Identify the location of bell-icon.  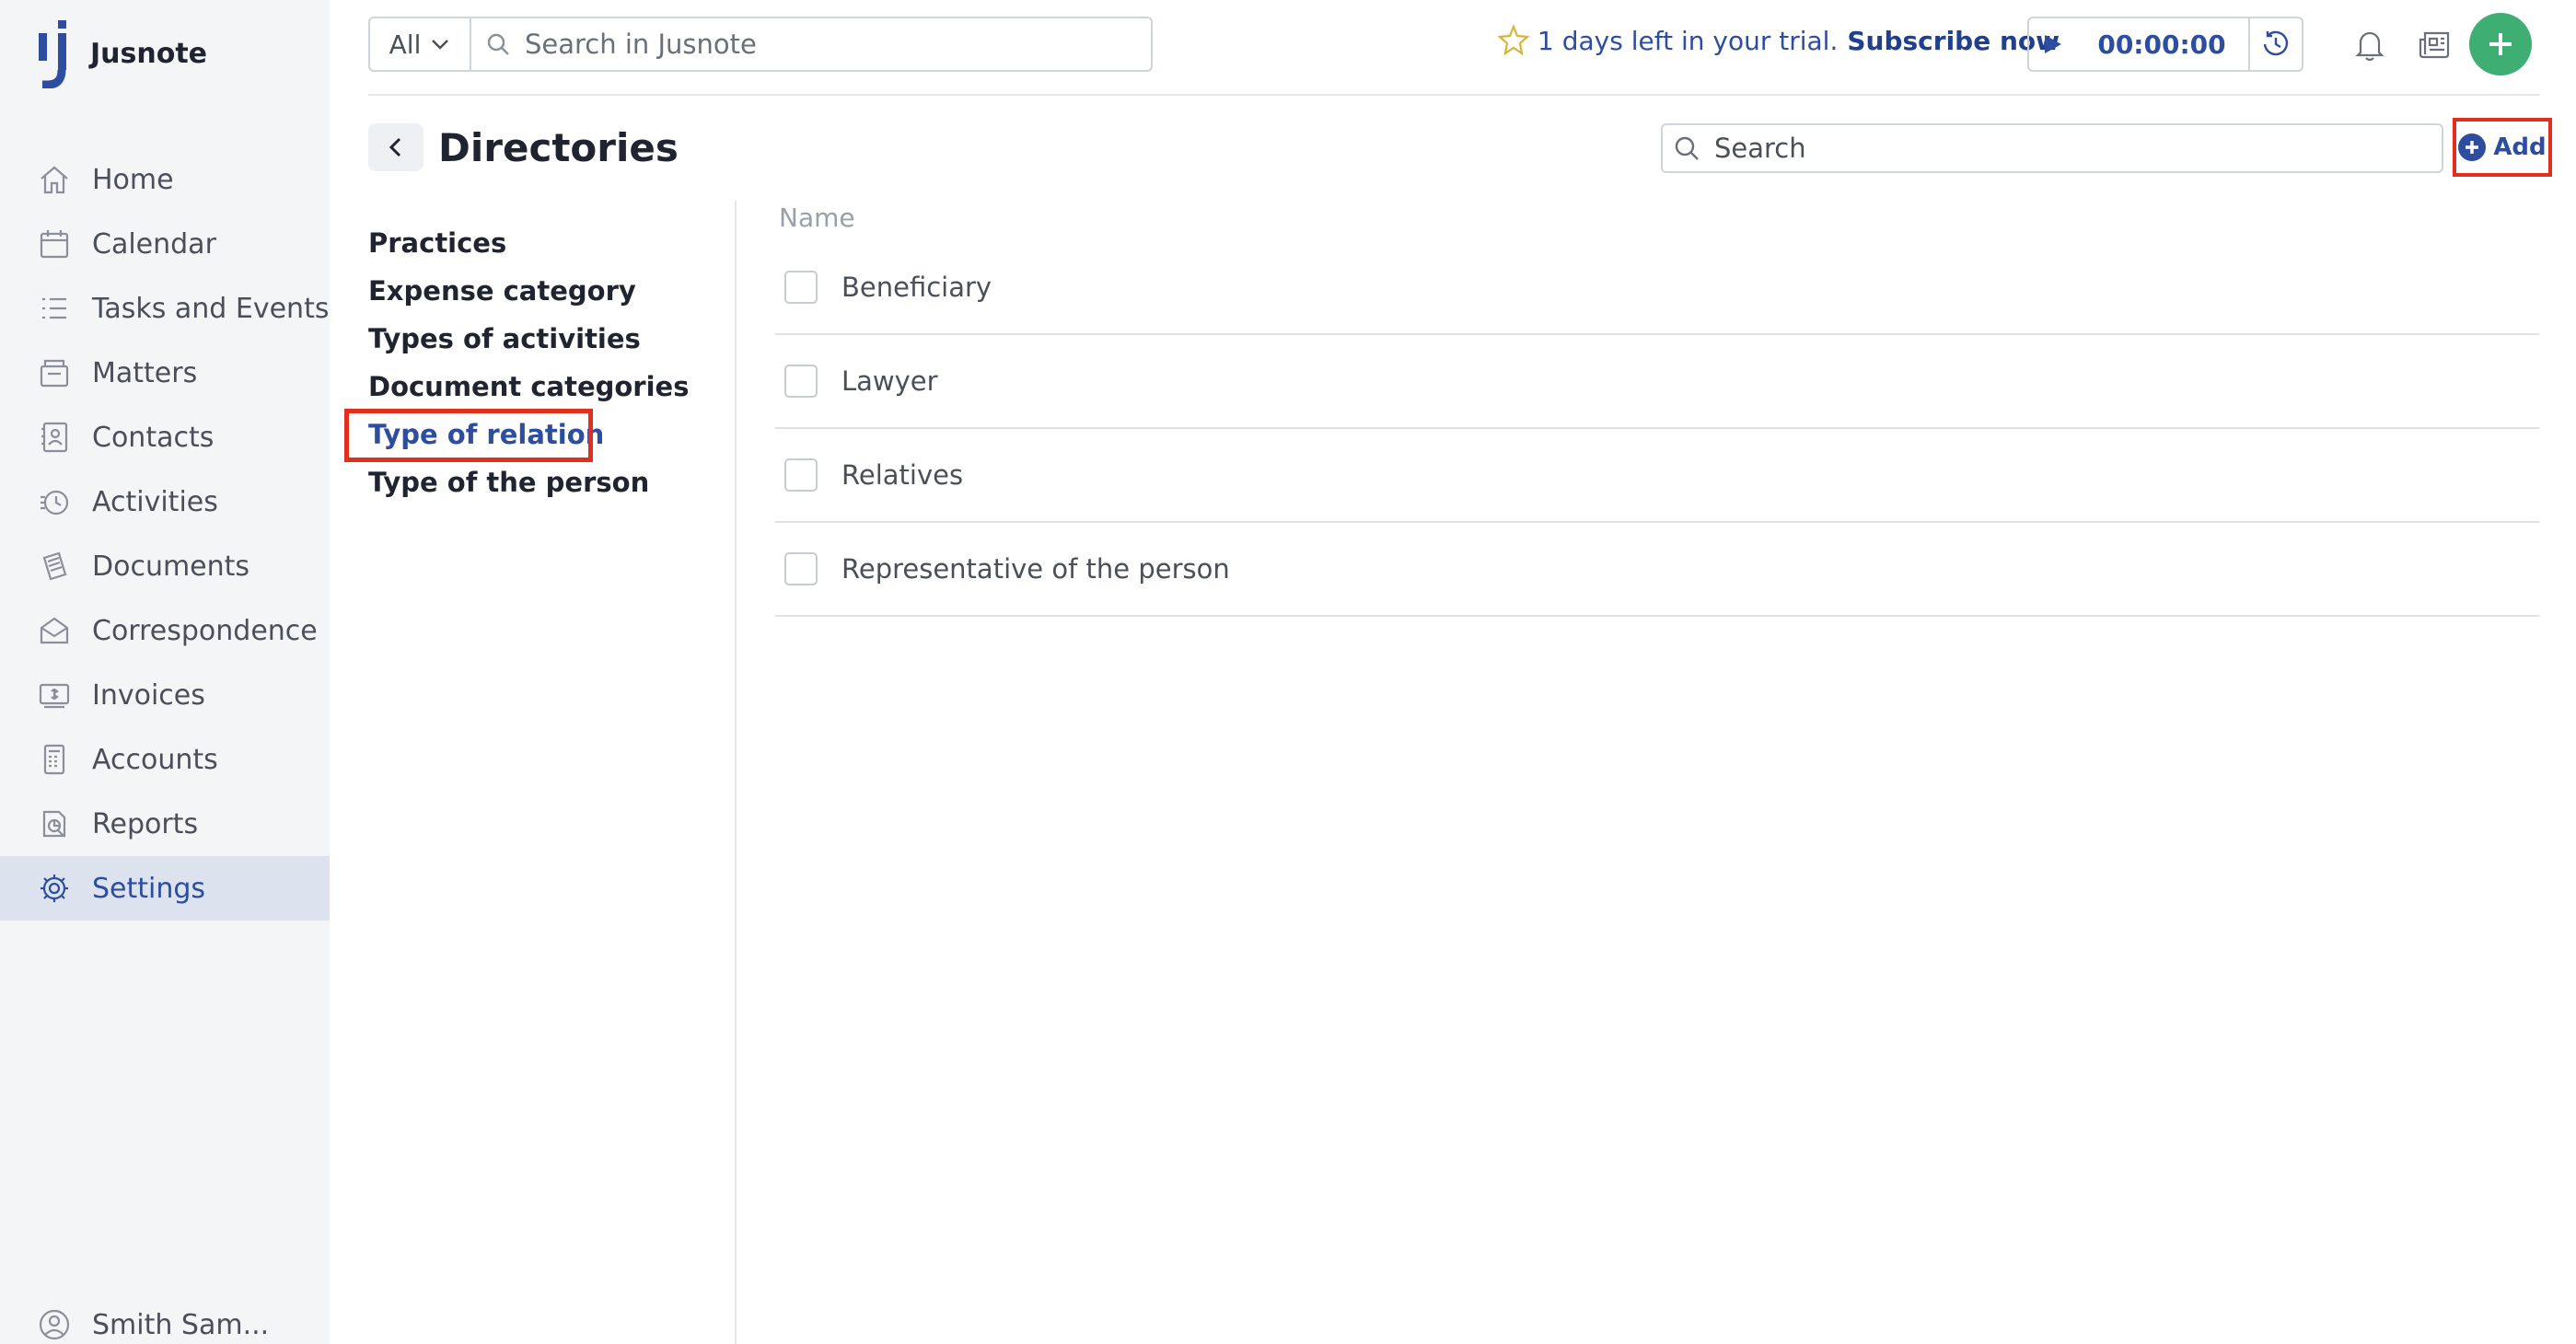
(2370, 46).